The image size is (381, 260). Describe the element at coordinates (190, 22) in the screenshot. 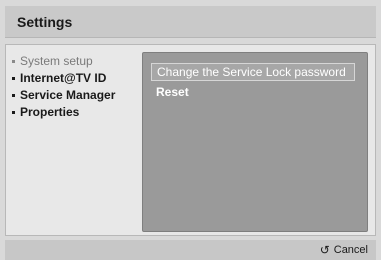

I see `title-bar: Settings` at that location.